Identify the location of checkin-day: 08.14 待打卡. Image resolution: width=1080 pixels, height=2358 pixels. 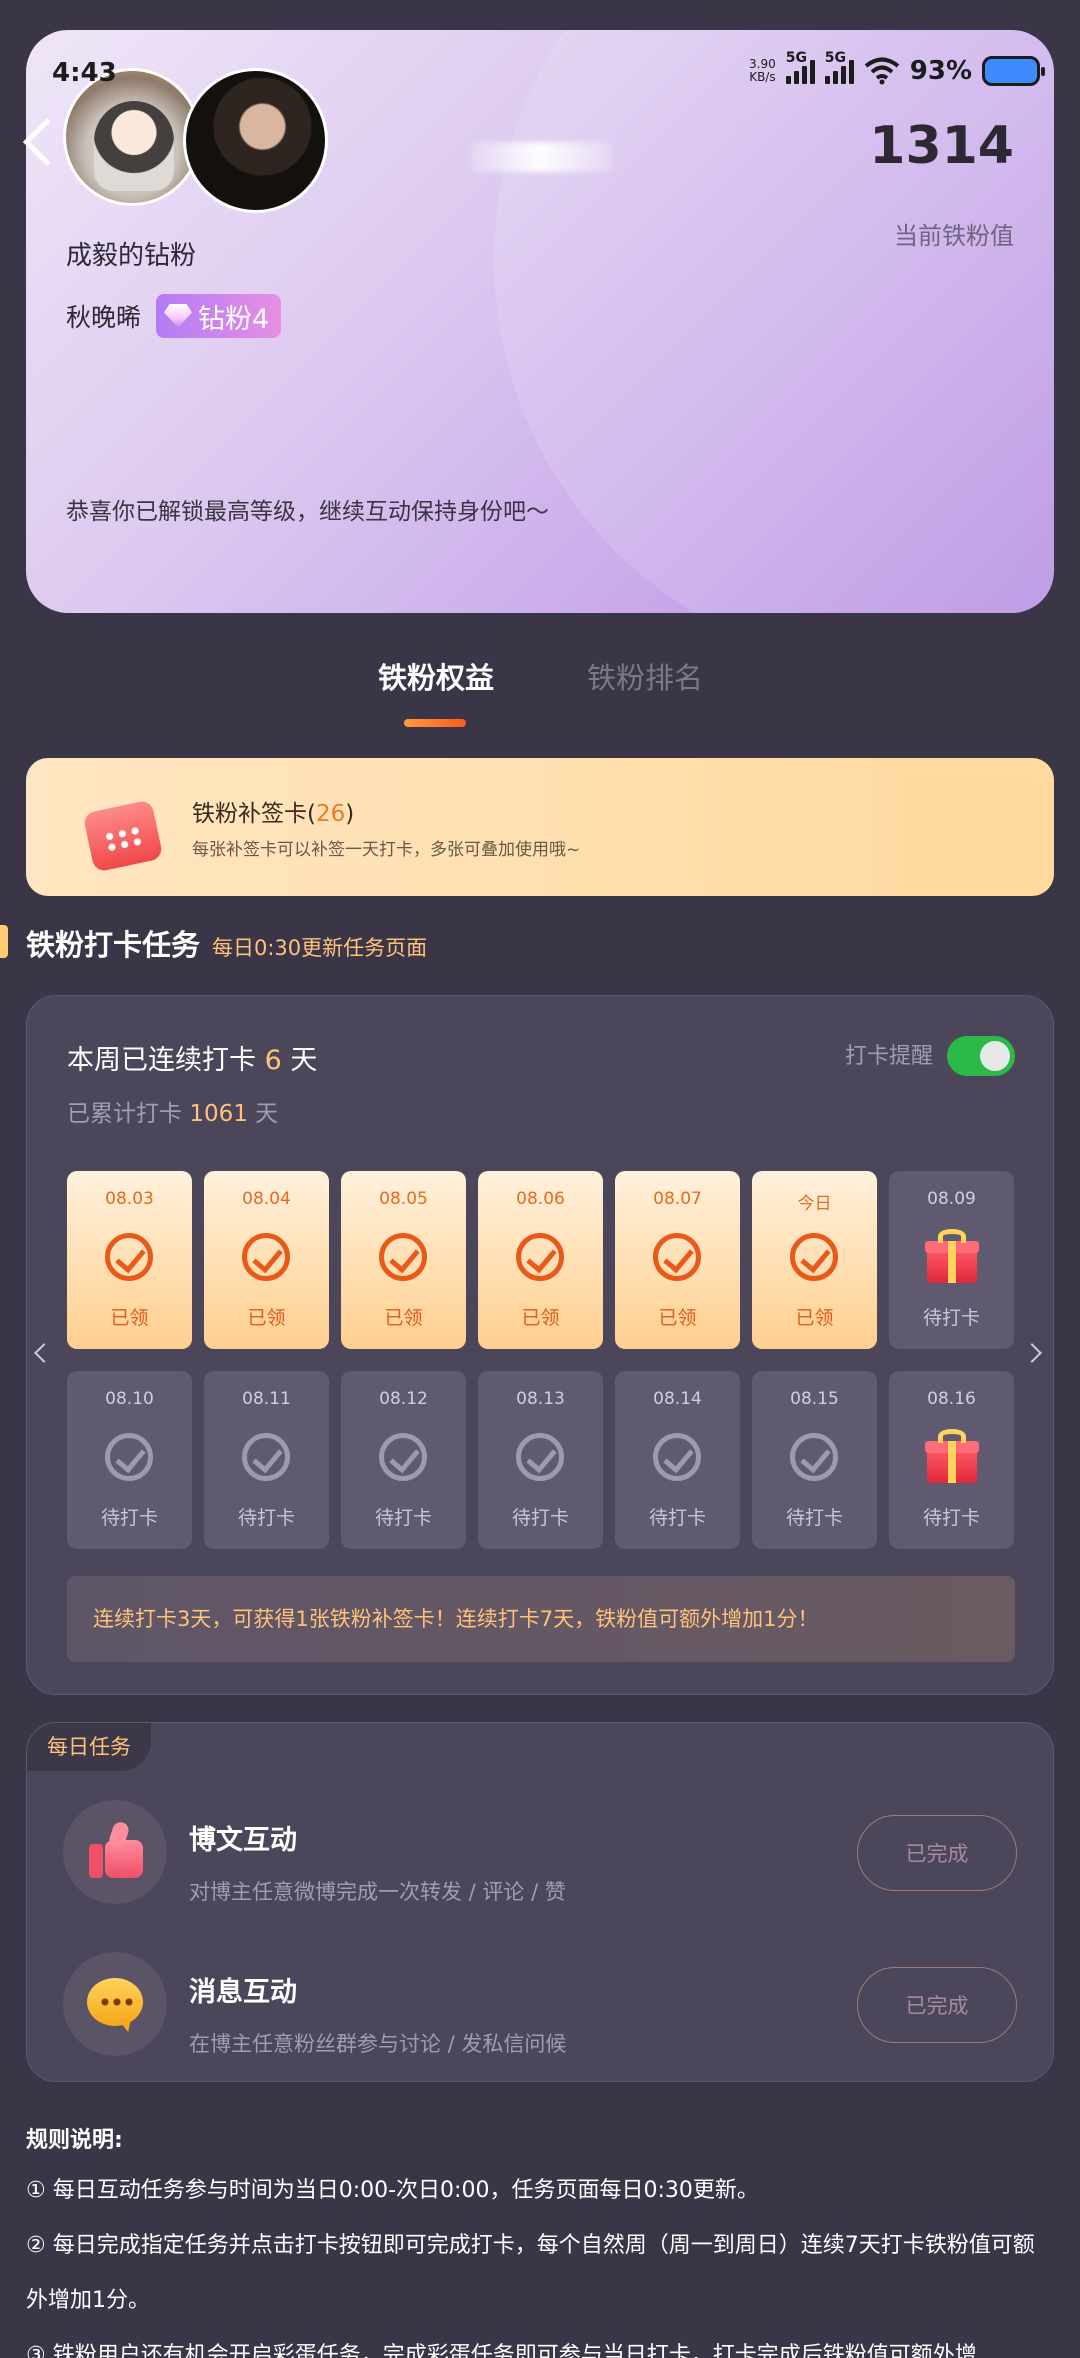
(677, 1460).